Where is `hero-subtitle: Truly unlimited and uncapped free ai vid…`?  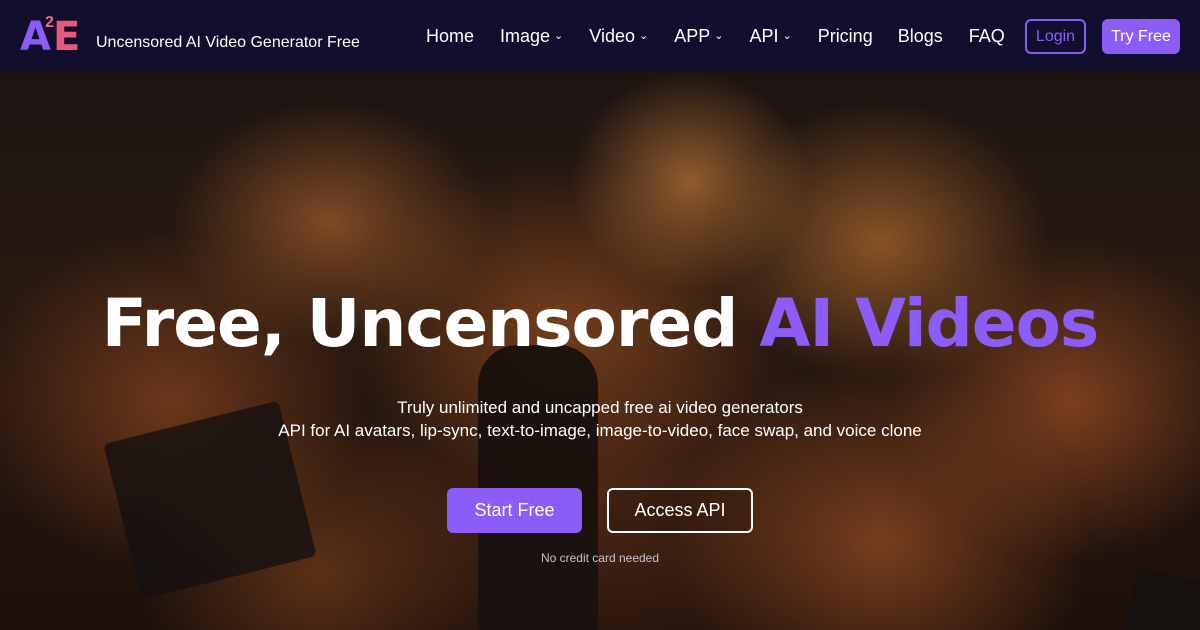 hero-subtitle: Truly unlimited and uncapped free ai vid… is located at coordinates (600, 419).